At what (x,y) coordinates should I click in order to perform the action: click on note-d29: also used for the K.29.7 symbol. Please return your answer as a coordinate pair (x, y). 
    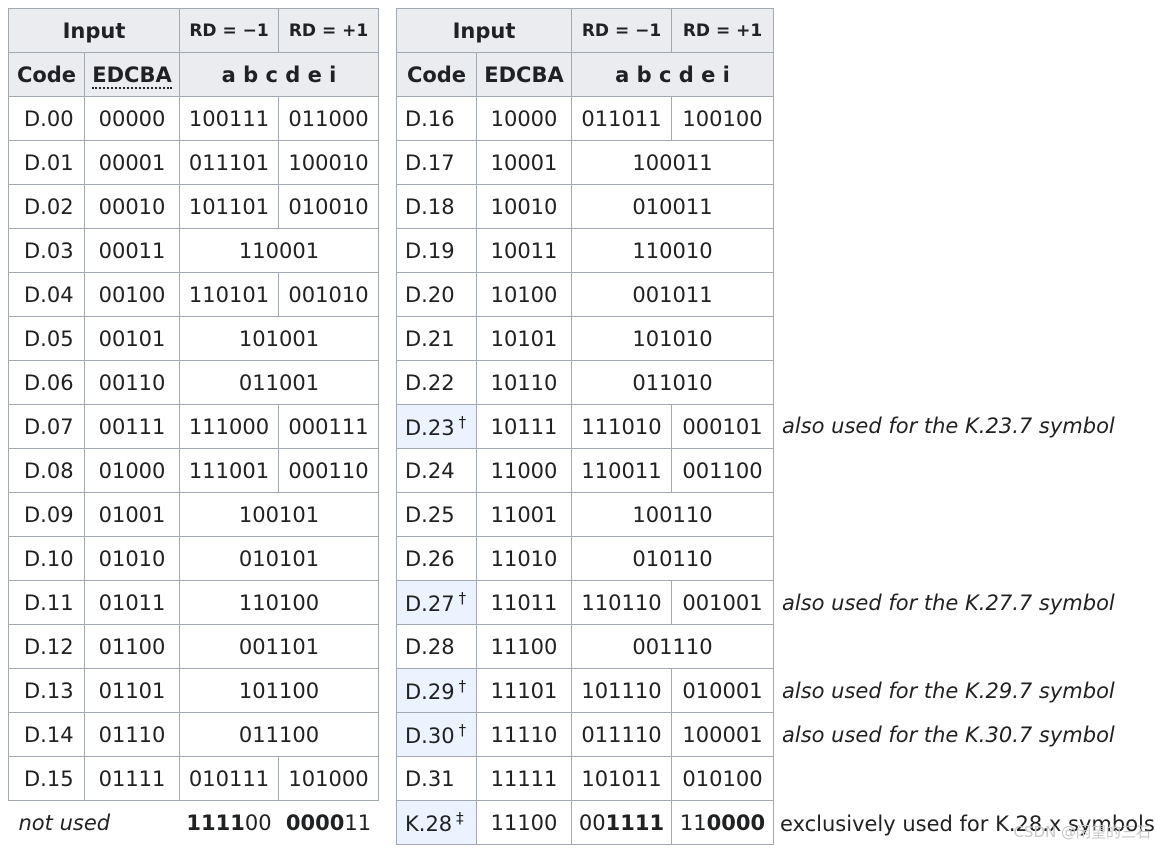
    Looking at the image, I should click on (948, 691).